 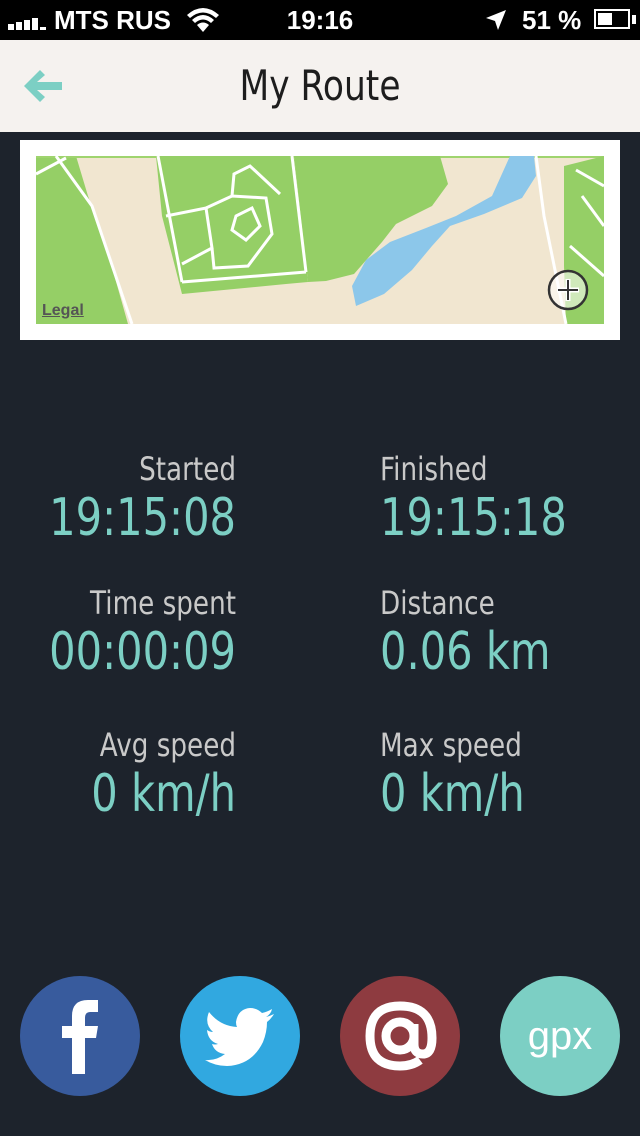 What do you see at coordinates (44, 86) in the screenshot?
I see `back-arrow-icon` at bounding box center [44, 86].